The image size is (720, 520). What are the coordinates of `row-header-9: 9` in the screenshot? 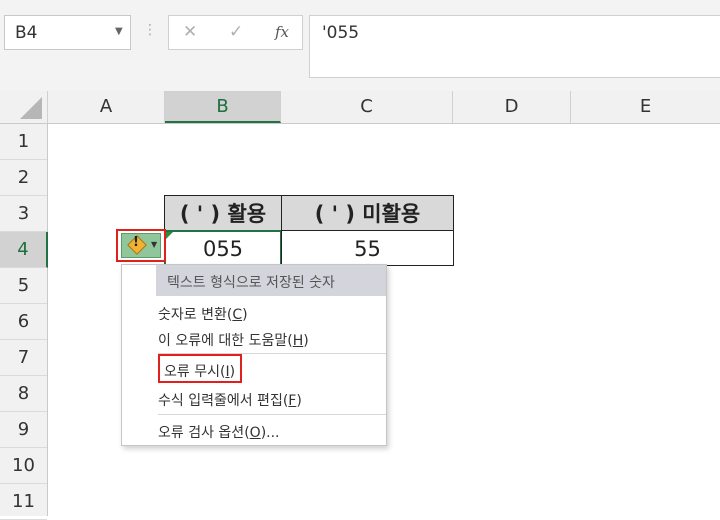 It's located at (23, 430).